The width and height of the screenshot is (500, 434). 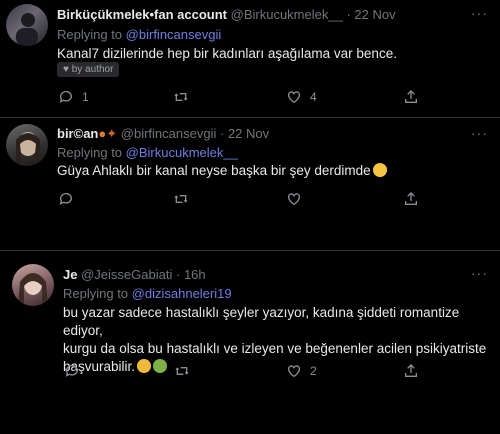 I want to click on mention-link: @birfincansevgii, so click(x=174, y=34).